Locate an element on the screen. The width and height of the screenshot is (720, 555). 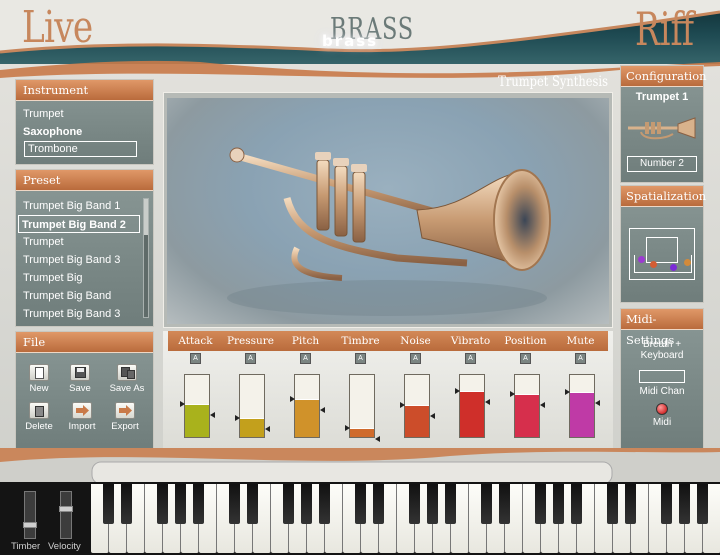
save-icon is located at coordinates (80, 372).